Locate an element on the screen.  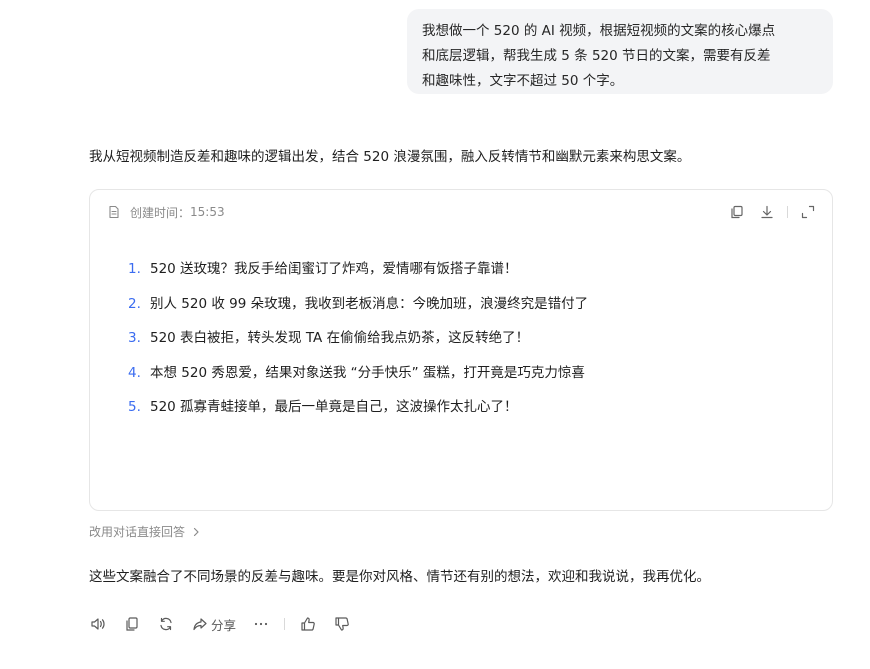
speaker-icon is located at coordinates (98, 624).